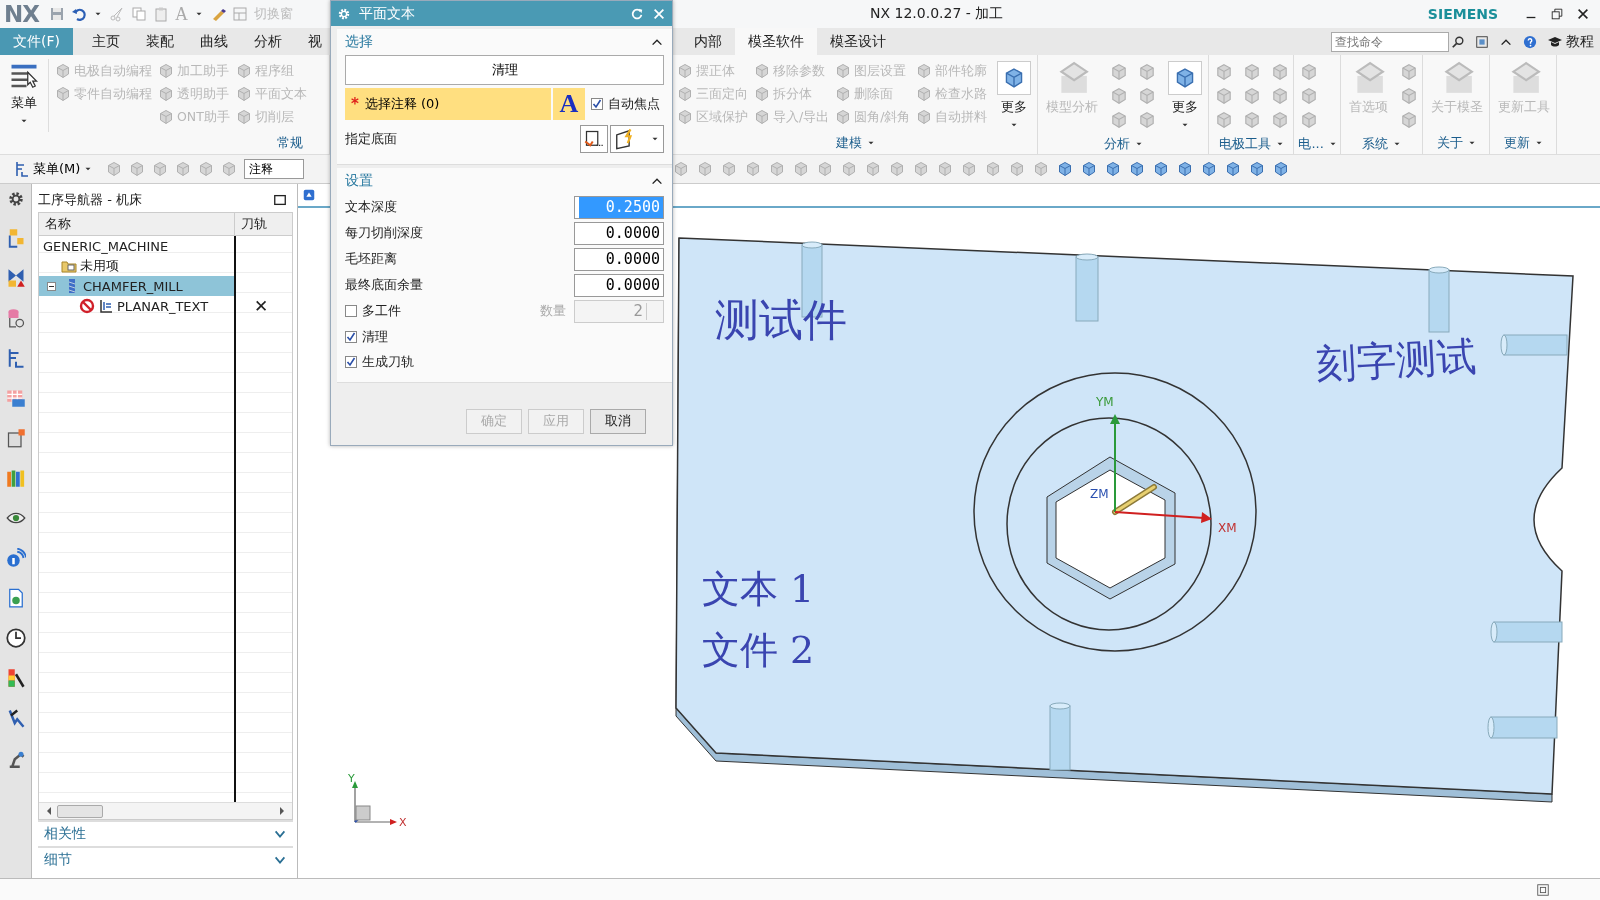  What do you see at coordinates (240, 14) in the screenshot?
I see `window-icon` at bounding box center [240, 14].